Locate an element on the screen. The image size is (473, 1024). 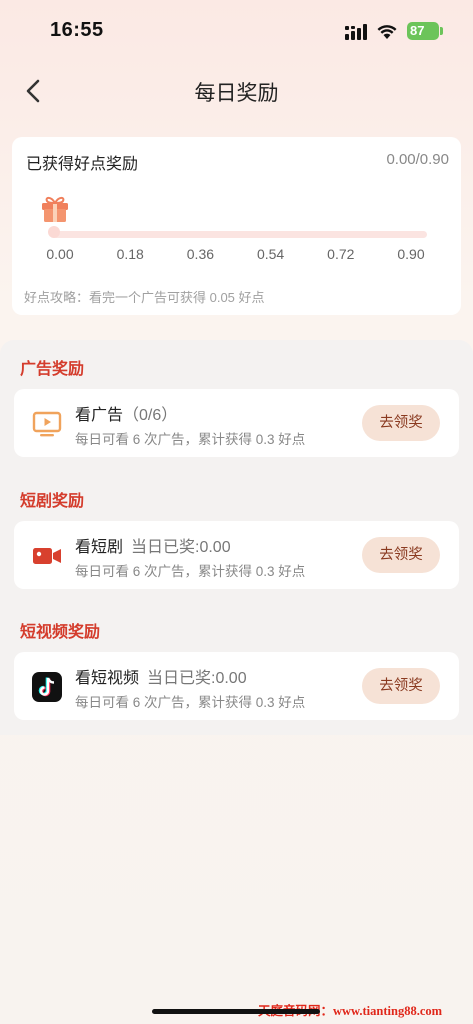
task-name-short-drama: 看短剧 当日已奖:0.00 is located at coordinates (153, 545).